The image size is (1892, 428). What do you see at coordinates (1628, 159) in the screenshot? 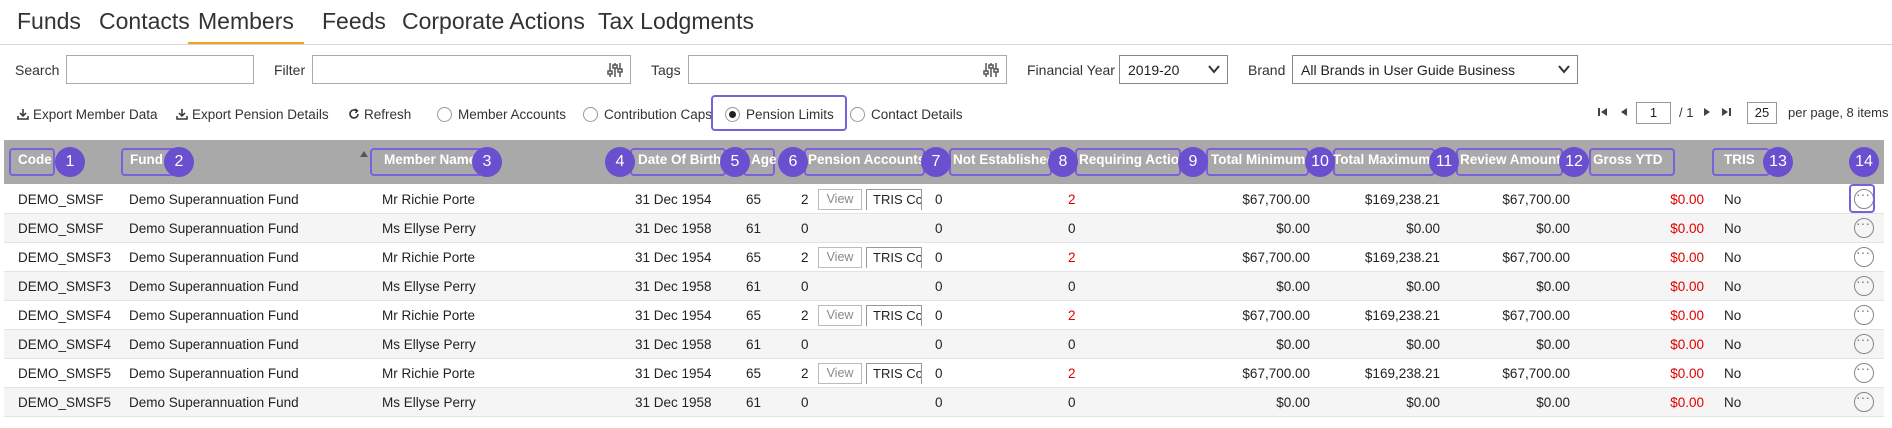
I see `column-header-gross-ytd: Gross YTD` at bounding box center [1628, 159].